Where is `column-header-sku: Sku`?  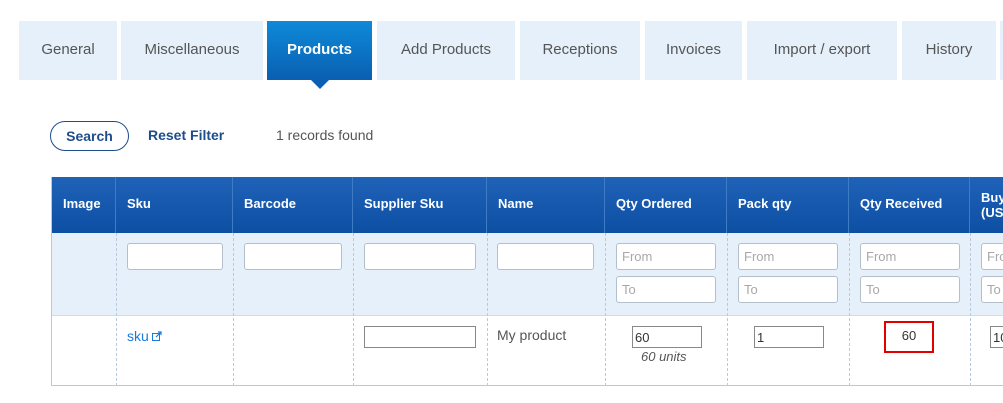
column-header-sku: Sku is located at coordinates (174, 205).